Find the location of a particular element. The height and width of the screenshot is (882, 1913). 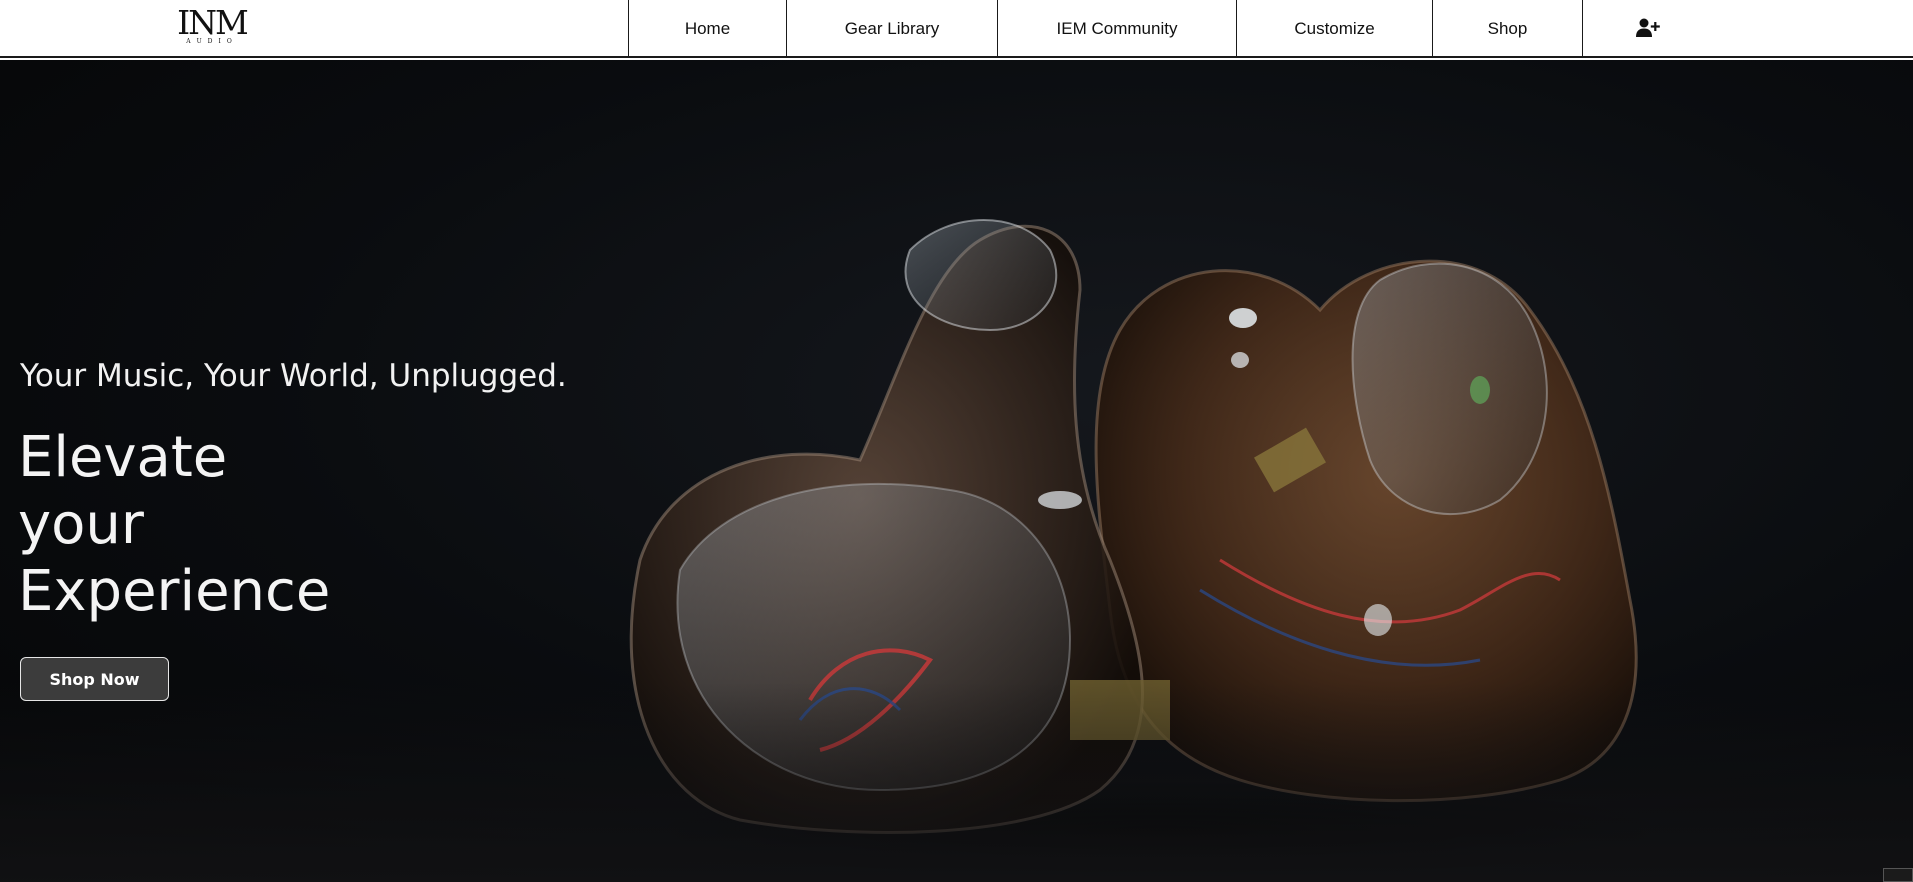

headline-line: your is located at coordinates (81, 524).